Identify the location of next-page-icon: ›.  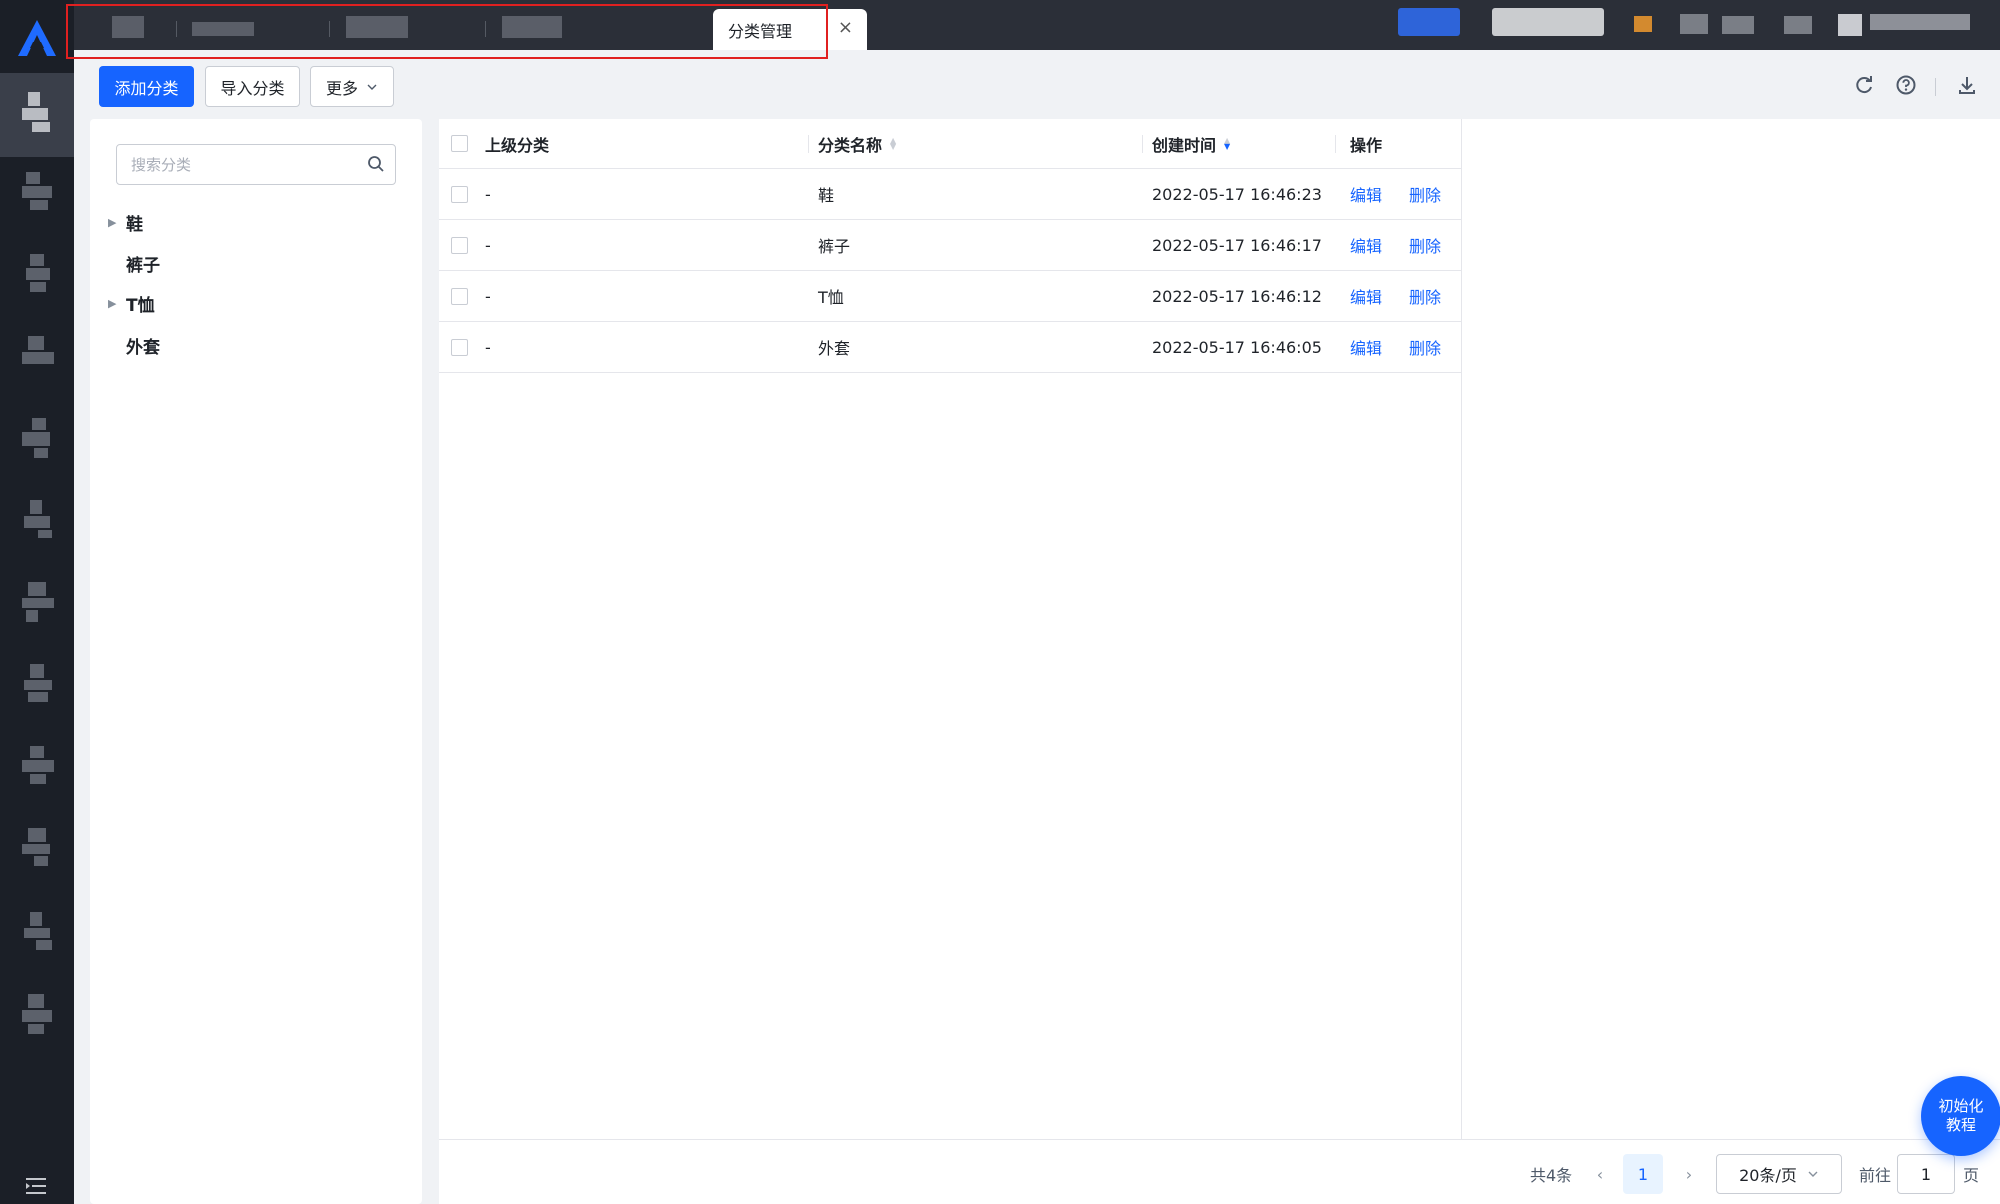
(1689, 1174).